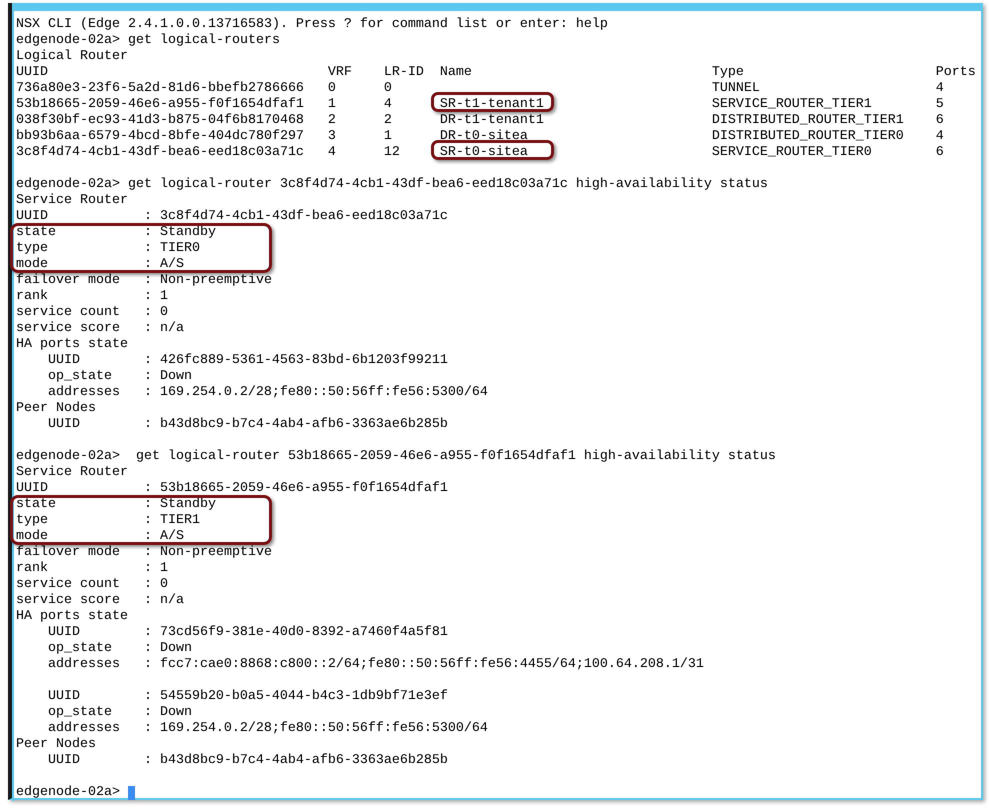 The width and height of the screenshot is (989, 808). What do you see at coordinates (172, 521) in the screenshot?
I see `field-value: : TIER1` at bounding box center [172, 521].